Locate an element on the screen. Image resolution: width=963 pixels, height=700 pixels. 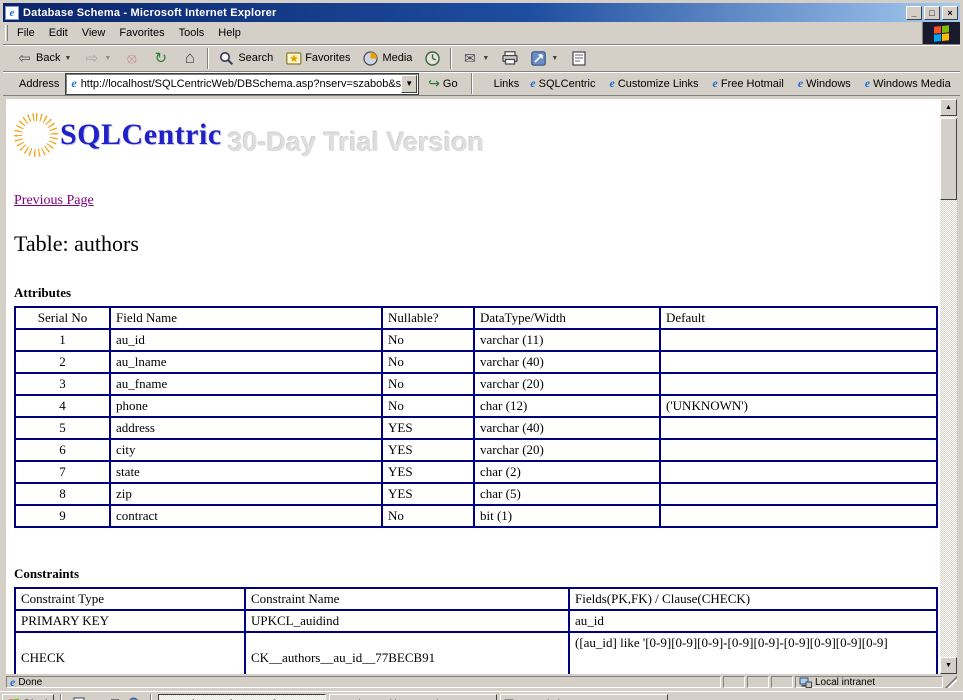
home-button: ⌂ is located at coordinates (189, 58).